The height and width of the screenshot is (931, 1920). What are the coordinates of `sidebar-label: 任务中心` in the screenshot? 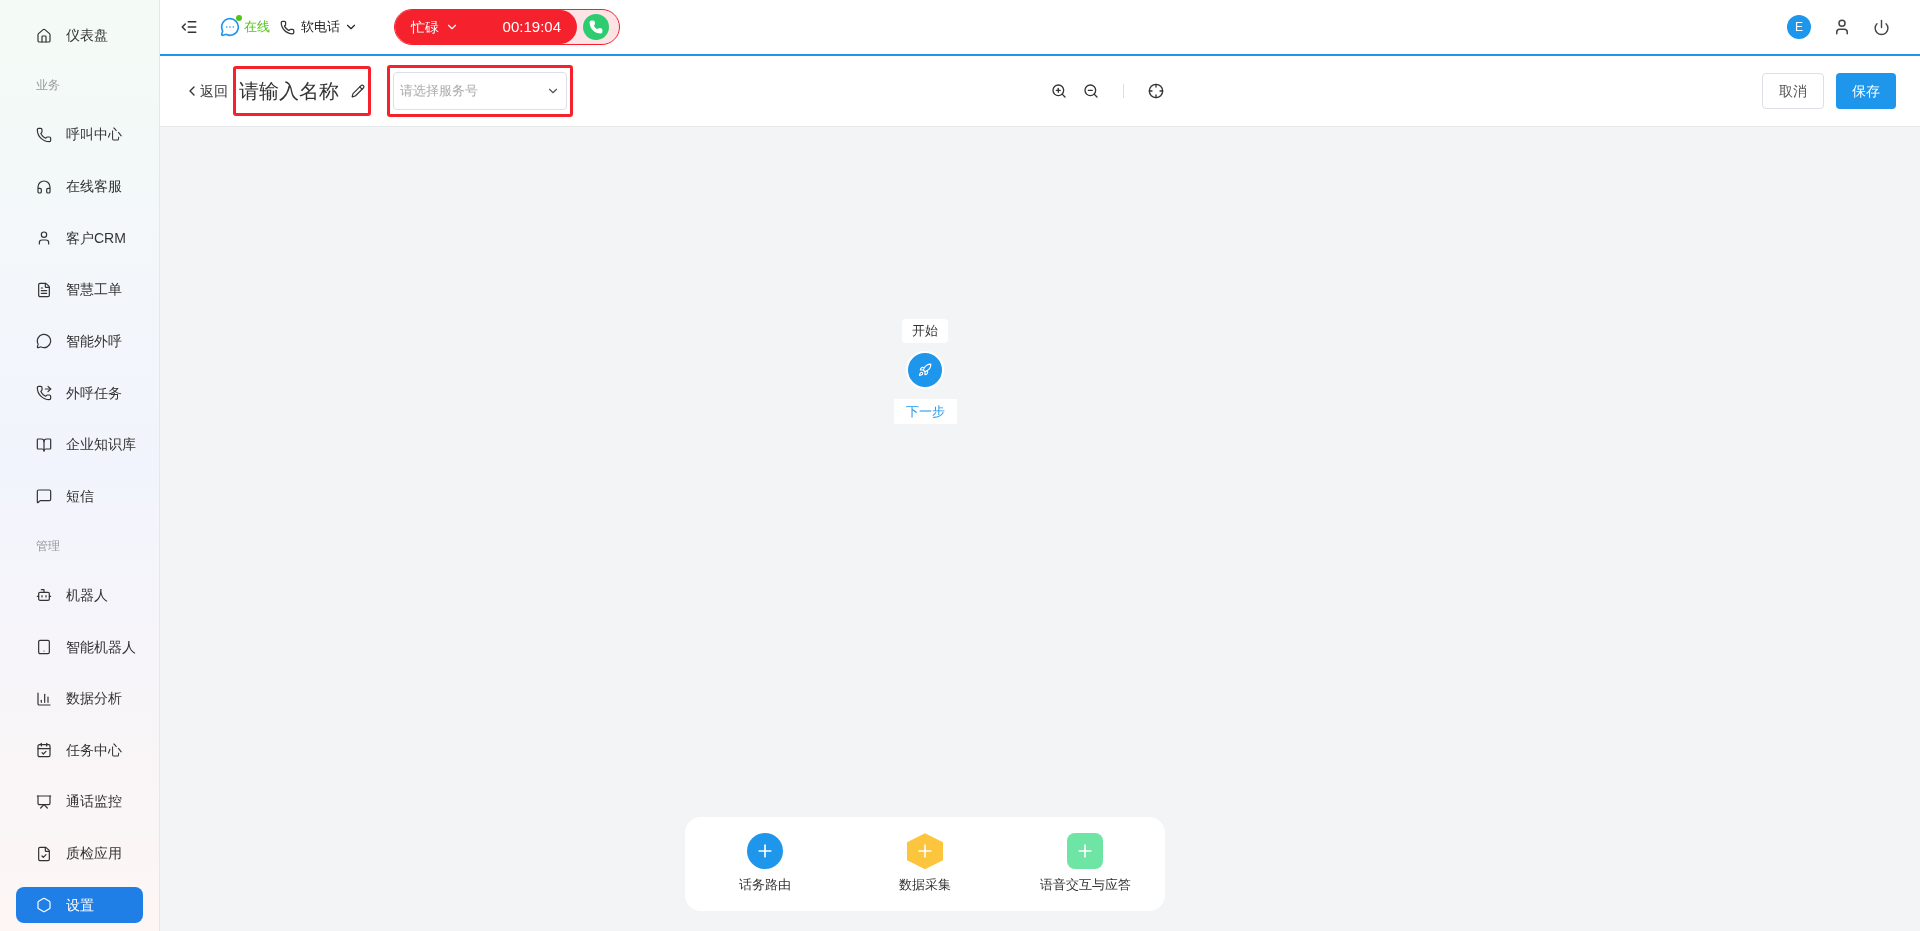 It's located at (94, 750).